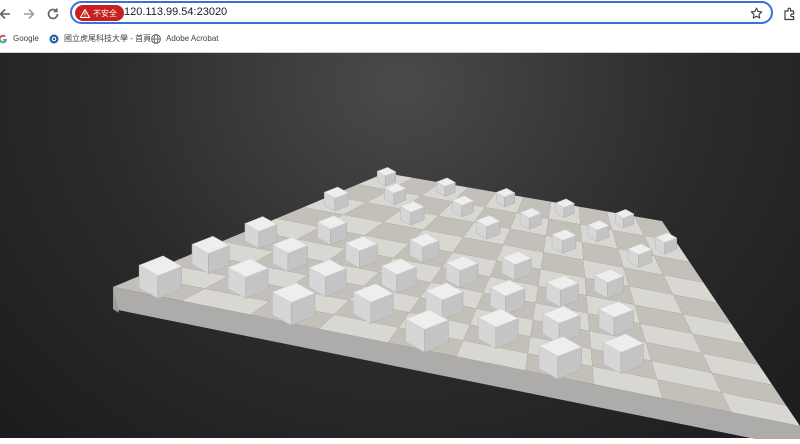 Image resolution: width=800 pixels, height=444 pixels. What do you see at coordinates (108, 38) in the screenshot?
I see `bookmark-label: 國立虎尾科技大學 - 首頁` at bounding box center [108, 38].